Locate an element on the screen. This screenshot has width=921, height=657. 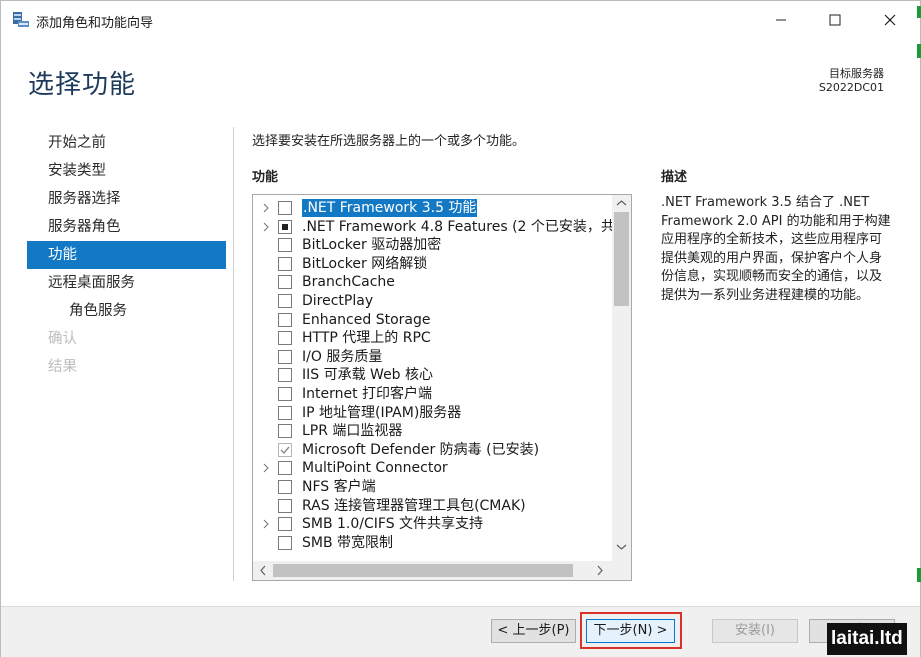
scrollbar-corner is located at coordinates (621, 570).